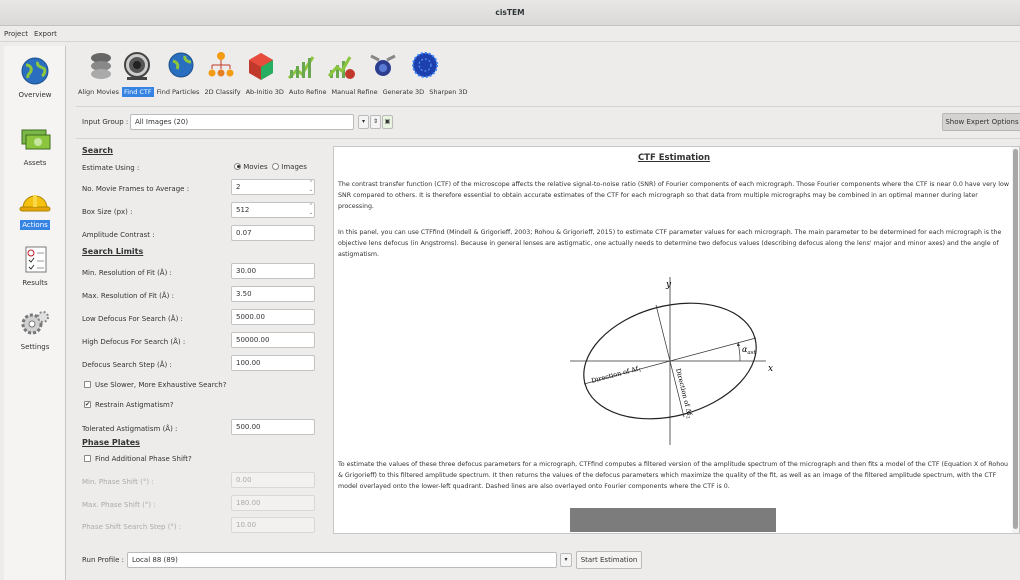  What do you see at coordinates (118, 235) in the screenshot?
I see `amp-contrast-label: Amplitude Contrast :` at bounding box center [118, 235].